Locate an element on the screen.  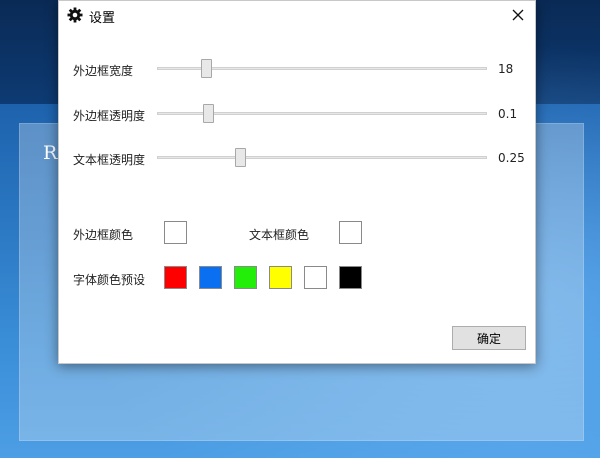
preset-white-swatch is located at coordinates (315, 277).